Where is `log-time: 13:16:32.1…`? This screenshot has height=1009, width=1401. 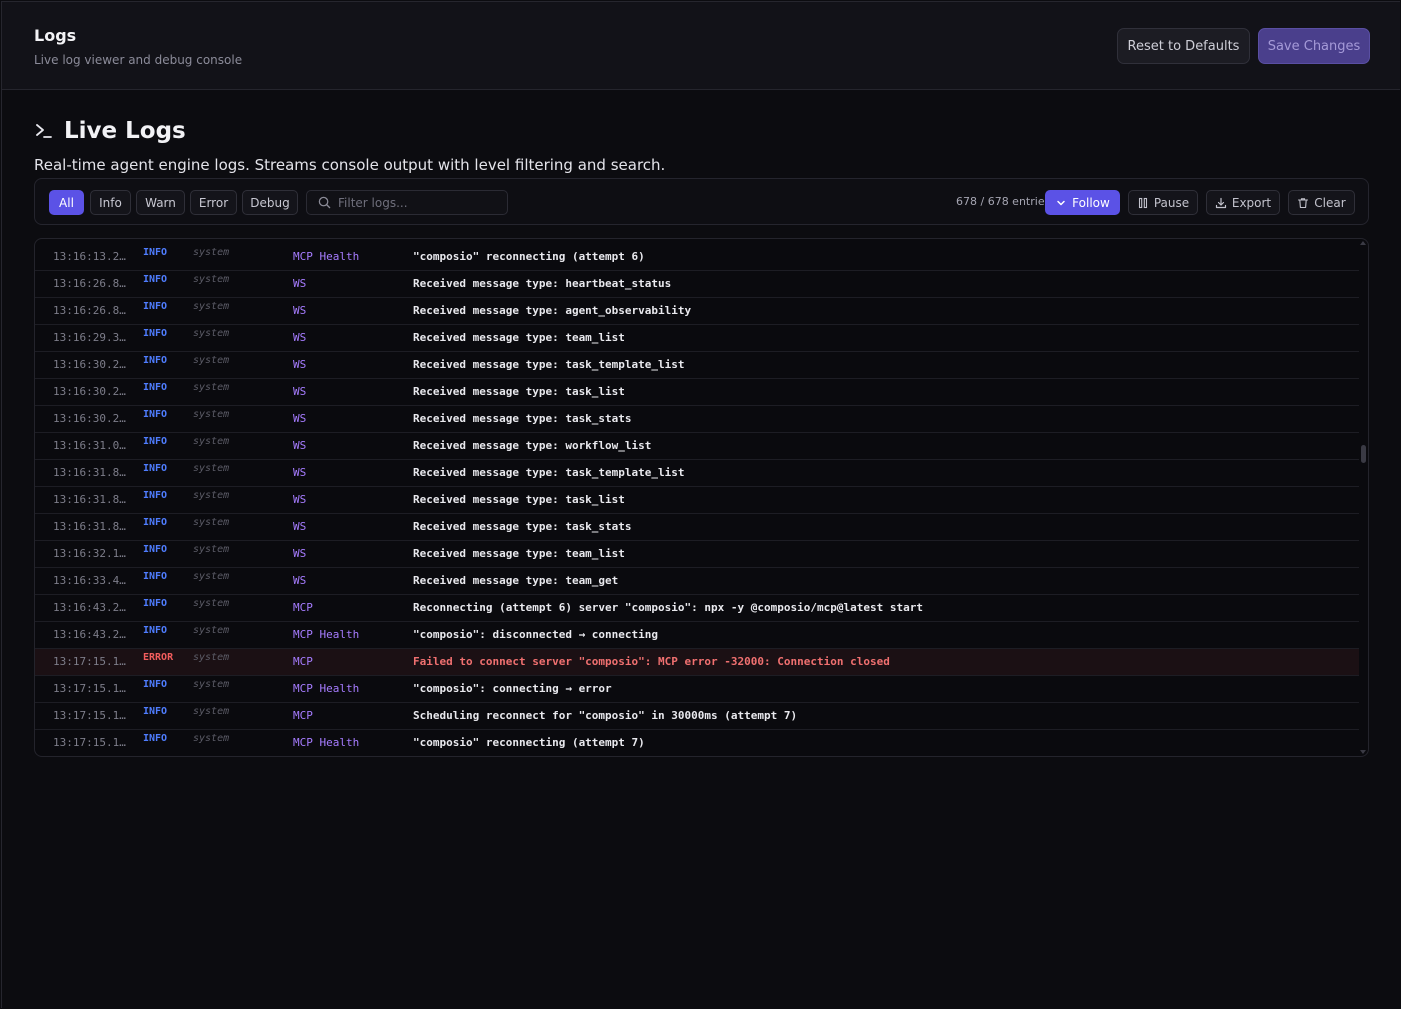 log-time: 13:16:32.1… is located at coordinates (89, 553).